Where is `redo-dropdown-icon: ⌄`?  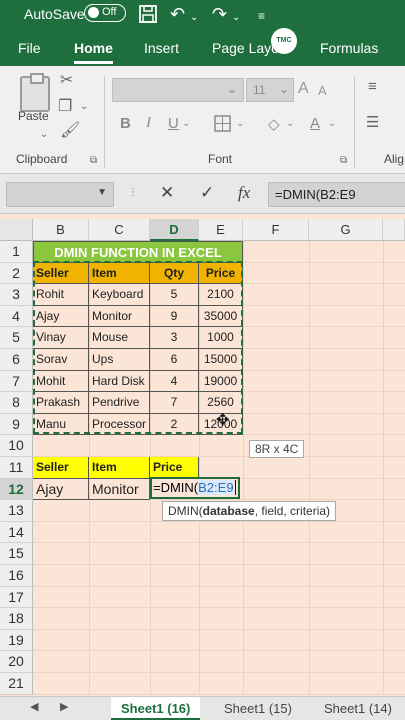 redo-dropdown-icon: ⌄ is located at coordinates (236, 18).